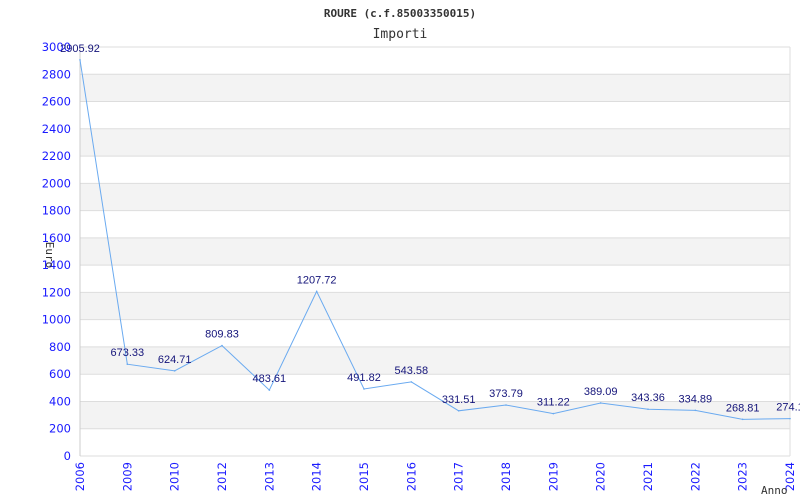  Describe the element at coordinates (400, 13) in the screenshot. I see `chart-title: ROURE (c.f.85003350015)` at that location.